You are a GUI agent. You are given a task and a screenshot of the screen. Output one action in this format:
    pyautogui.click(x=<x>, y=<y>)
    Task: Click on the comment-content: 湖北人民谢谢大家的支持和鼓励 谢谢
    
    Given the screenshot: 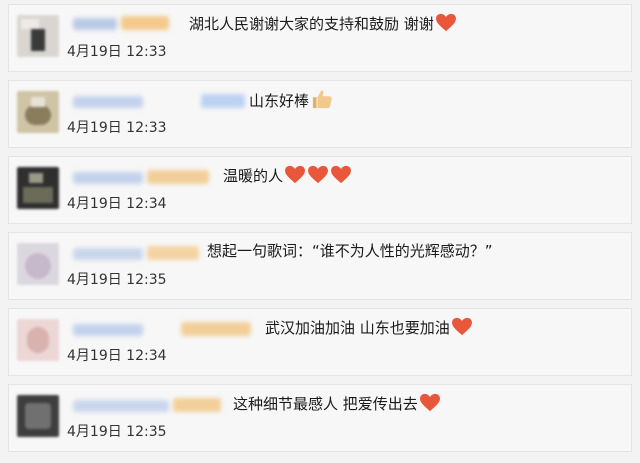 What is the action you would take?
    pyautogui.click(x=323, y=23)
    